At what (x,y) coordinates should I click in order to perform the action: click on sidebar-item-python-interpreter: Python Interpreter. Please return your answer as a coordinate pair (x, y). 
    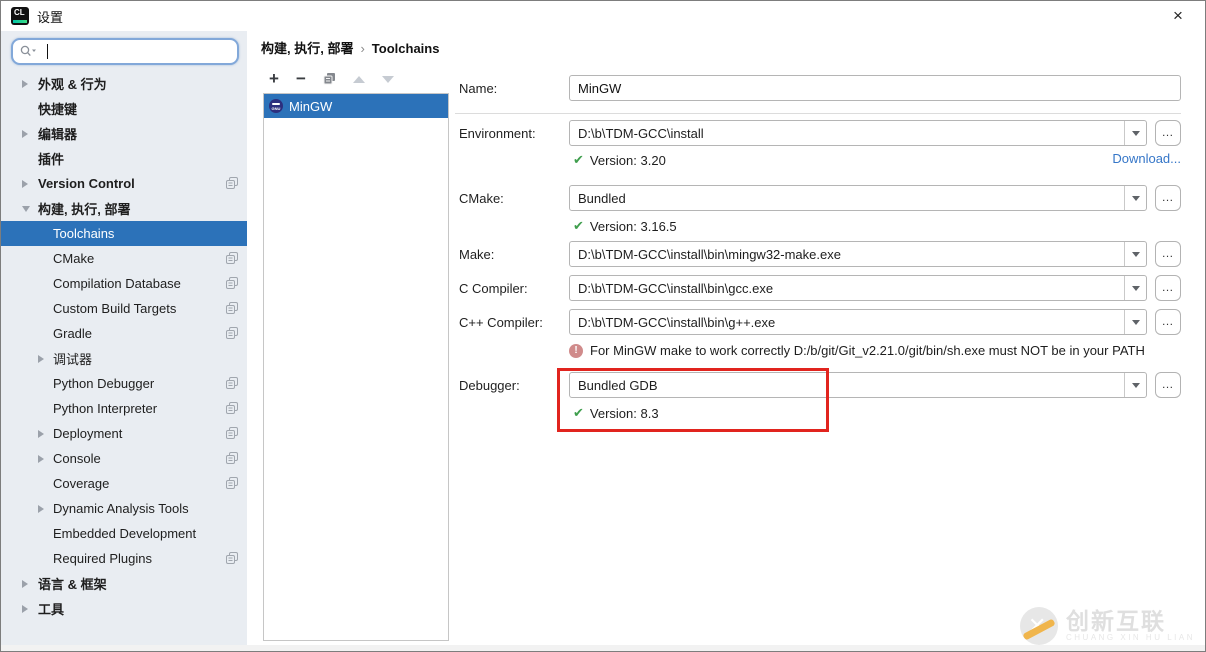
    Looking at the image, I should click on (124, 408).